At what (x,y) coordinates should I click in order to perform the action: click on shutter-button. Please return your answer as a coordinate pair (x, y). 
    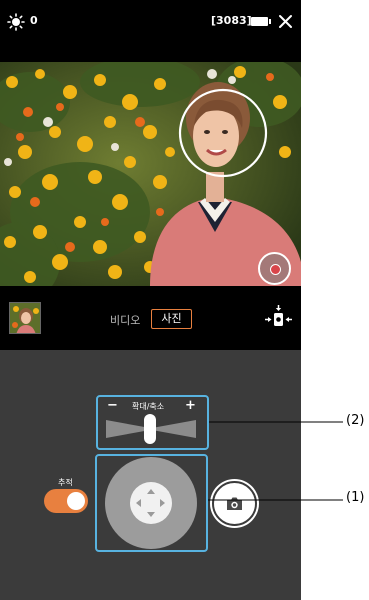
    Looking at the image, I should click on (234, 503).